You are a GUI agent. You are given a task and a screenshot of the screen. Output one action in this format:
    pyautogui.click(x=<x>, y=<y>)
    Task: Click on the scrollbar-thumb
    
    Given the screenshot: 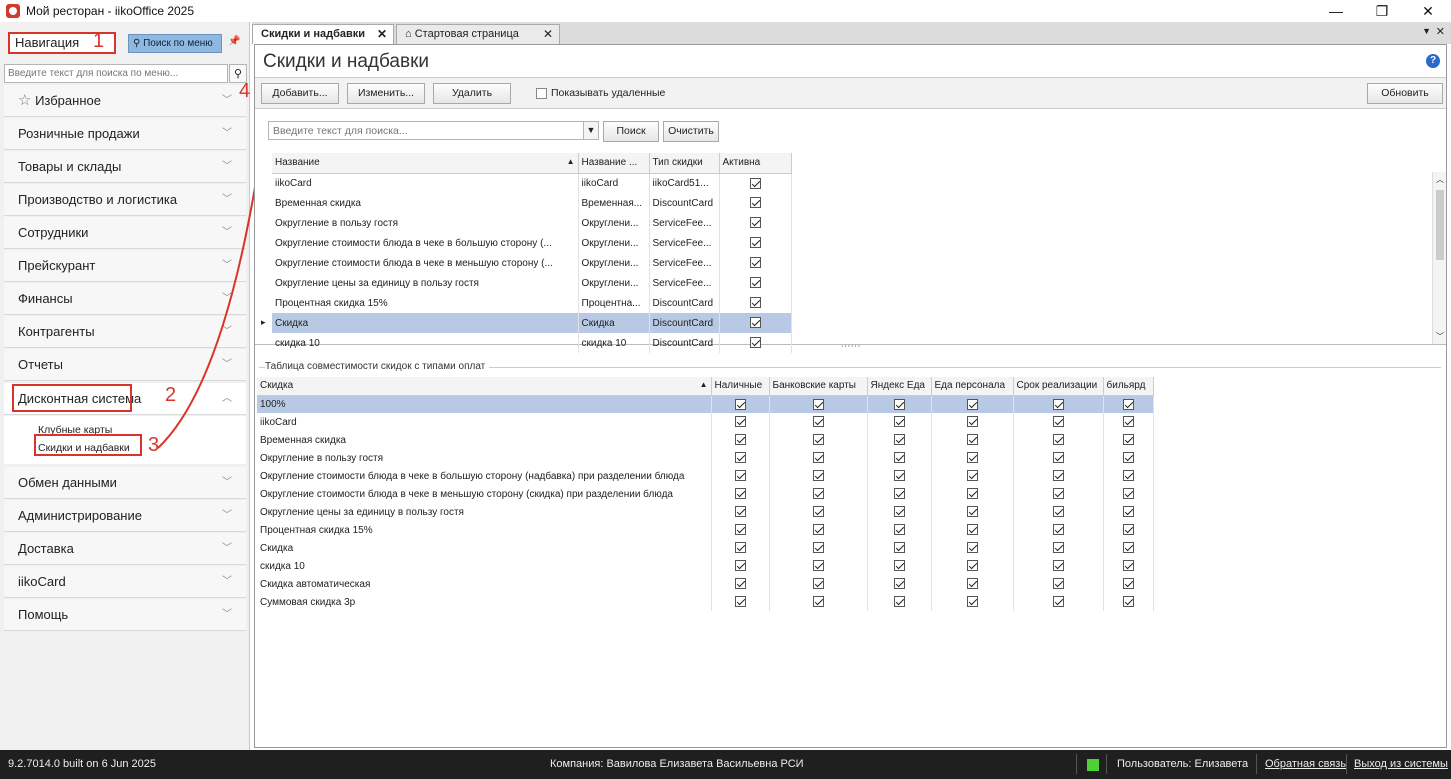 What is the action you would take?
    pyautogui.click(x=1440, y=225)
    